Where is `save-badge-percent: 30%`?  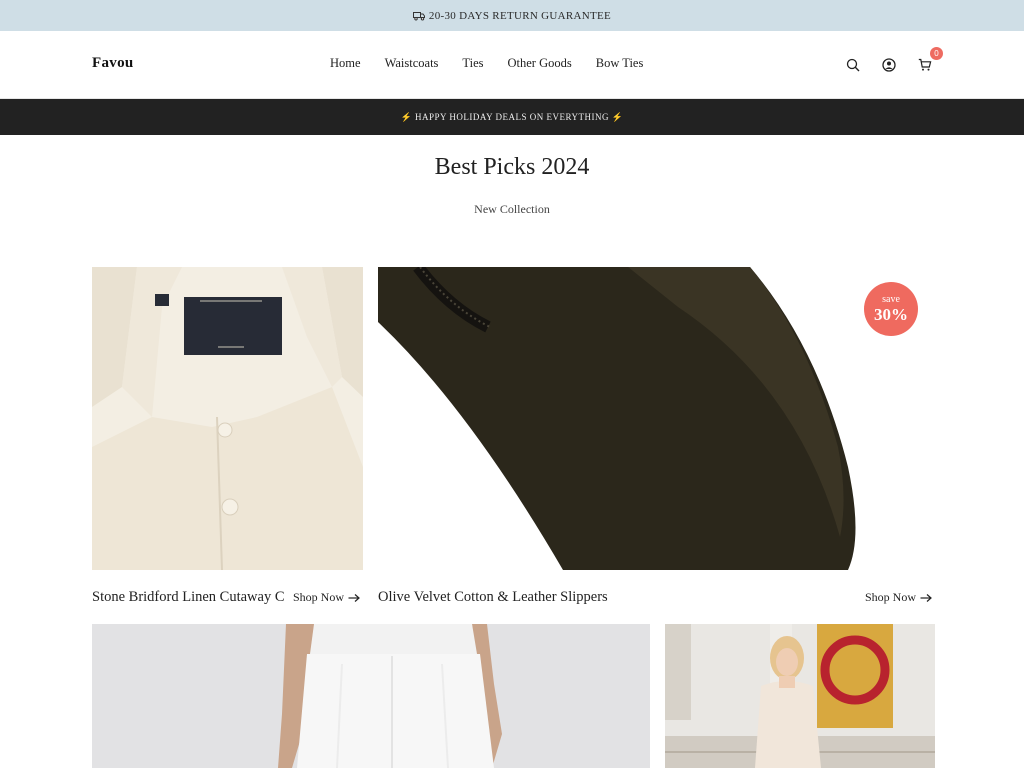 save-badge-percent: 30% is located at coordinates (891, 314).